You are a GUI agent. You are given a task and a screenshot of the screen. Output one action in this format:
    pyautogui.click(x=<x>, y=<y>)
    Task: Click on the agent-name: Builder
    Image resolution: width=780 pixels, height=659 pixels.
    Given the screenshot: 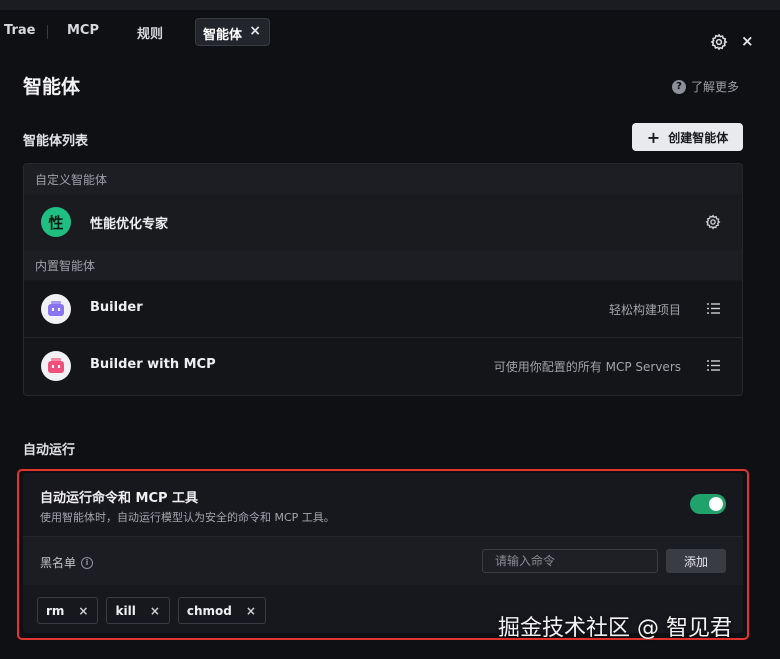 What is the action you would take?
    pyautogui.click(x=116, y=307)
    